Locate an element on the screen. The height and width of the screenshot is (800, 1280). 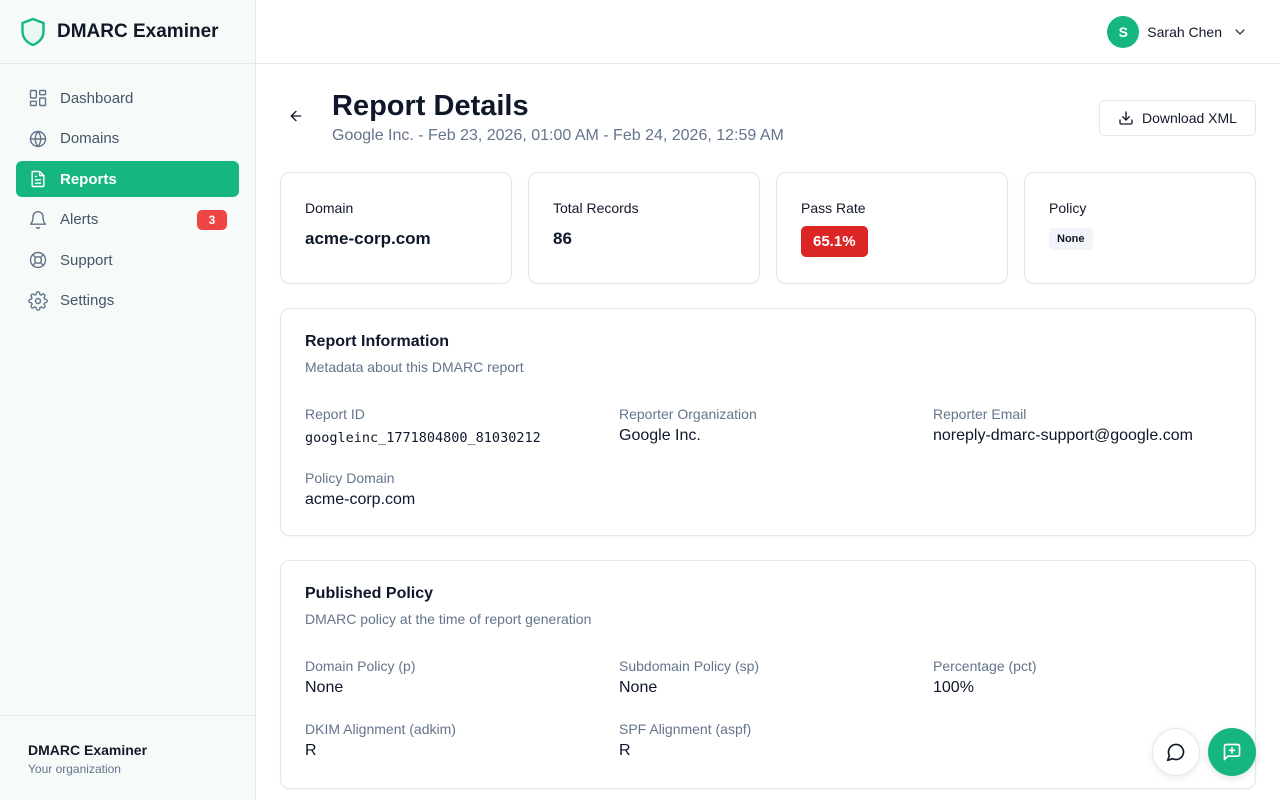
field-value: acme-corp.com is located at coordinates (360, 499).